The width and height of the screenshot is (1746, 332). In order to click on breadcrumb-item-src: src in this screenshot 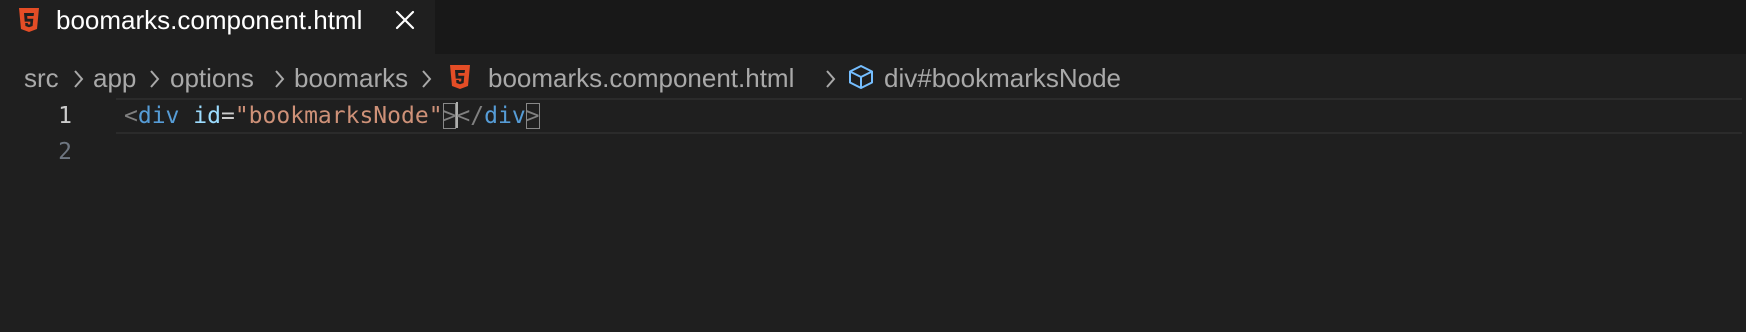, I will do `click(41, 78)`.